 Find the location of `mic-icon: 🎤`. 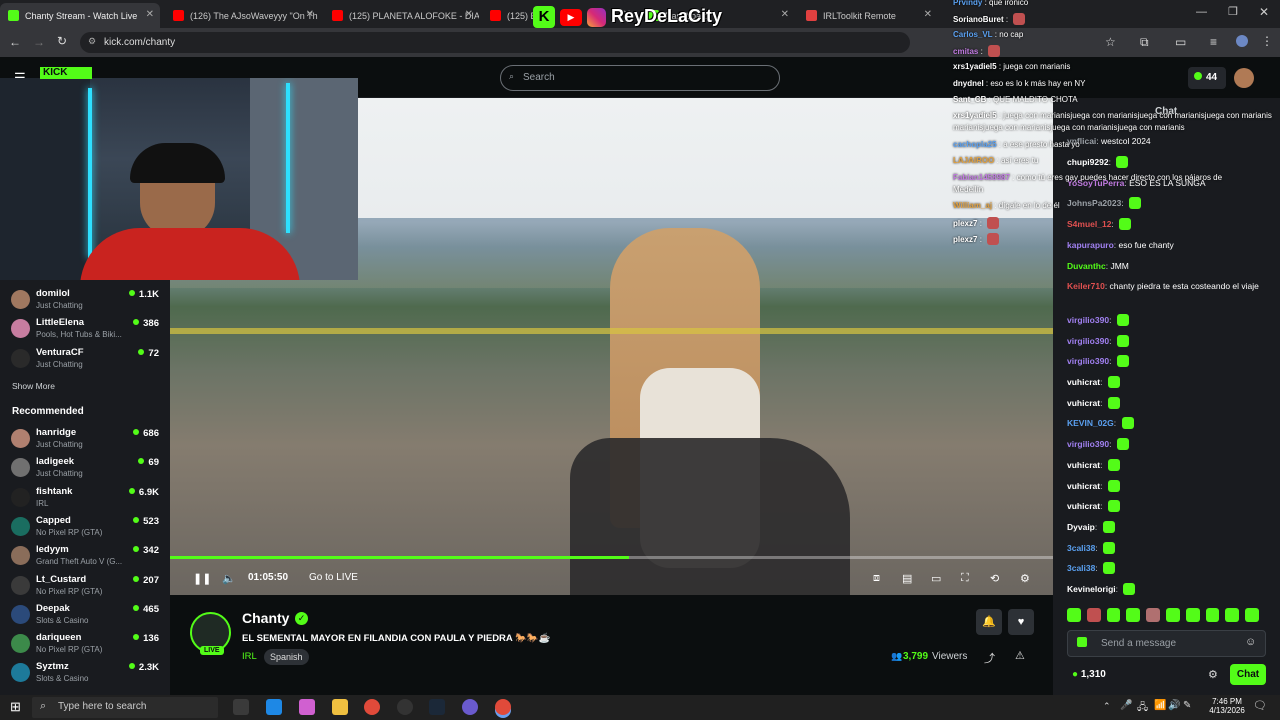

mic-icon: 🎤 is located at coordinates (1126, 705).